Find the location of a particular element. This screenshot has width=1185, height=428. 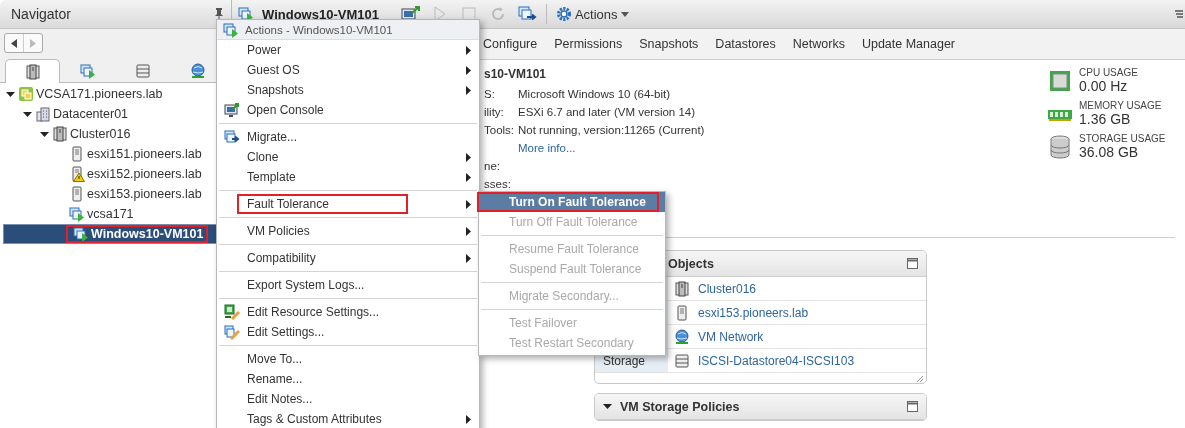

menu-item: Guest OS is located at coordinates (348, 70).